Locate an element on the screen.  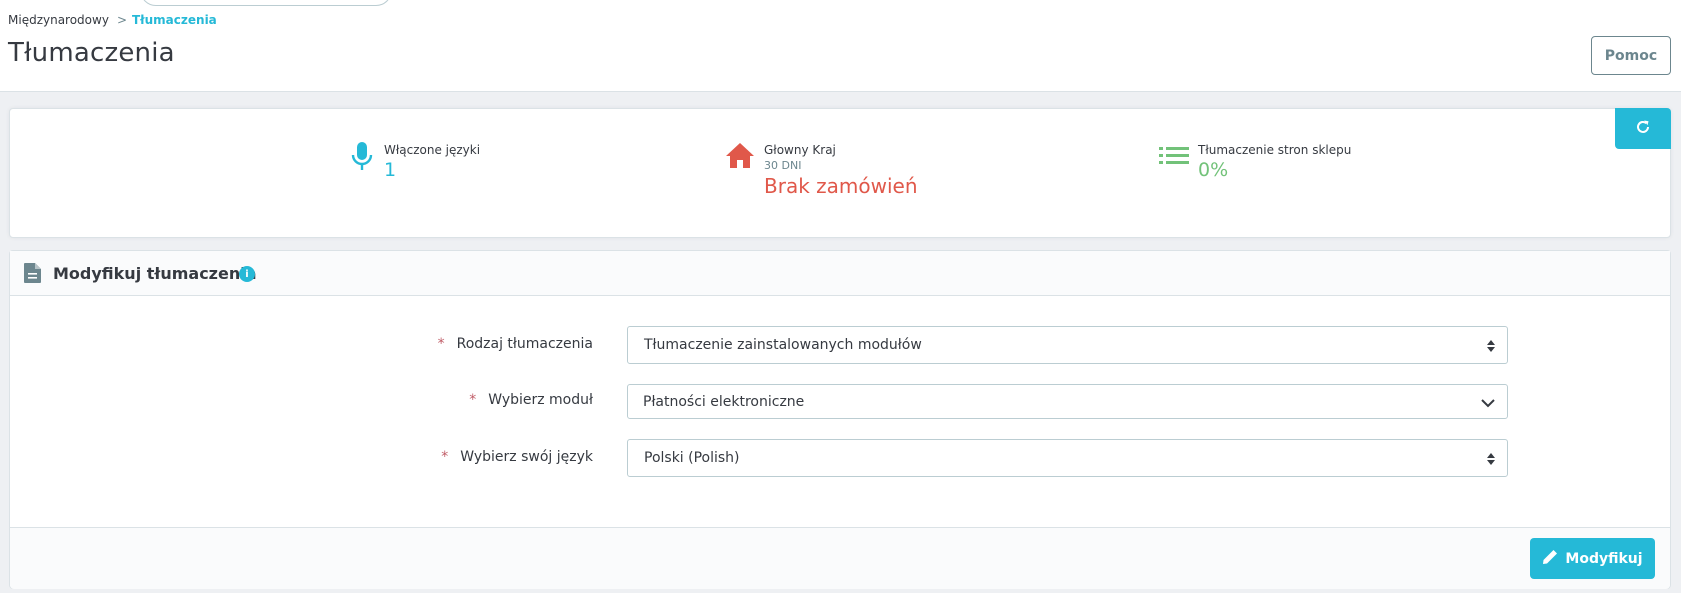
module-select: Płatności elektroniczne is located at coordinates (1067, 401).